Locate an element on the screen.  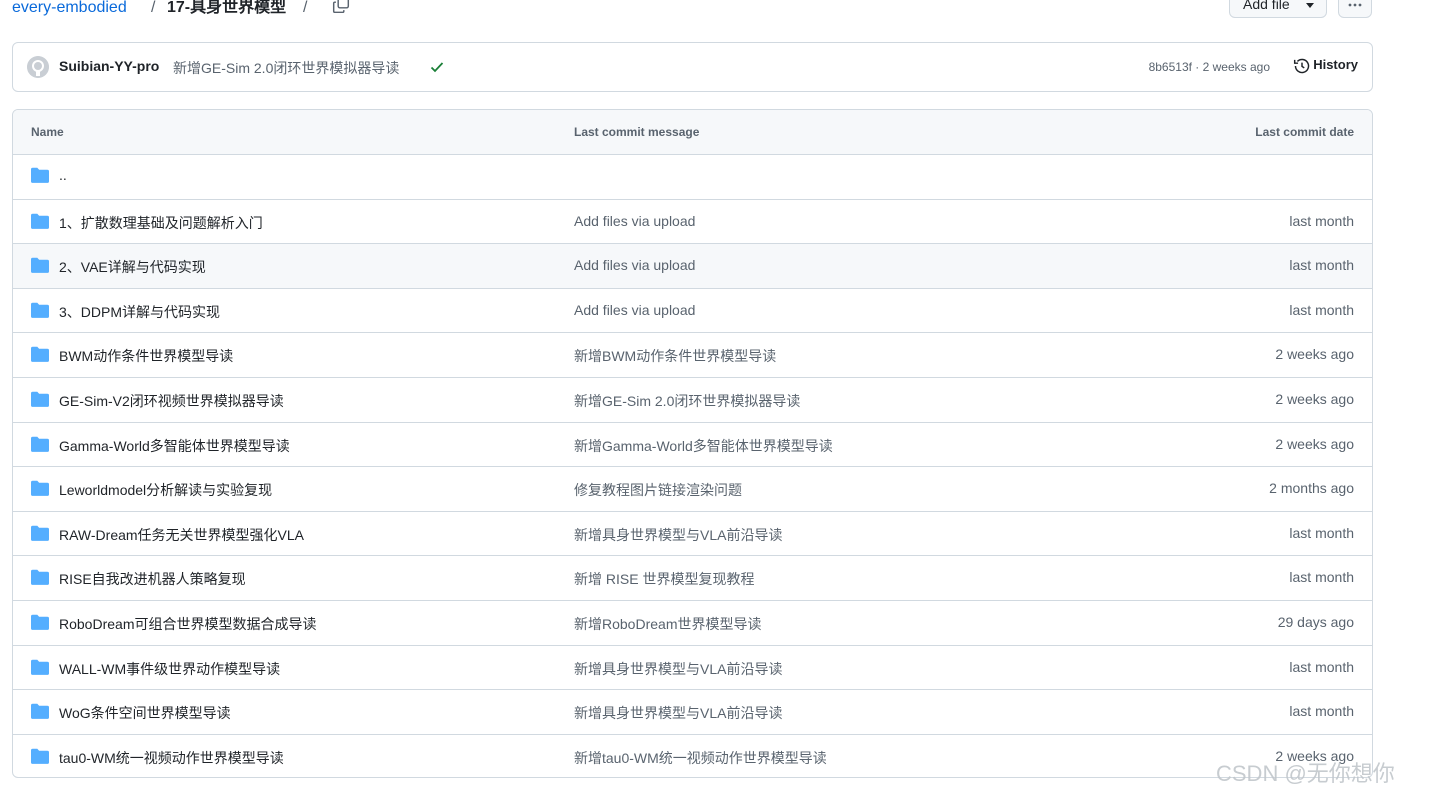
table-row: BWM动作条件世界模型导读 新增BWM动作条件世界模型导读 2 weeks ago is located at coordinates (692, 354).